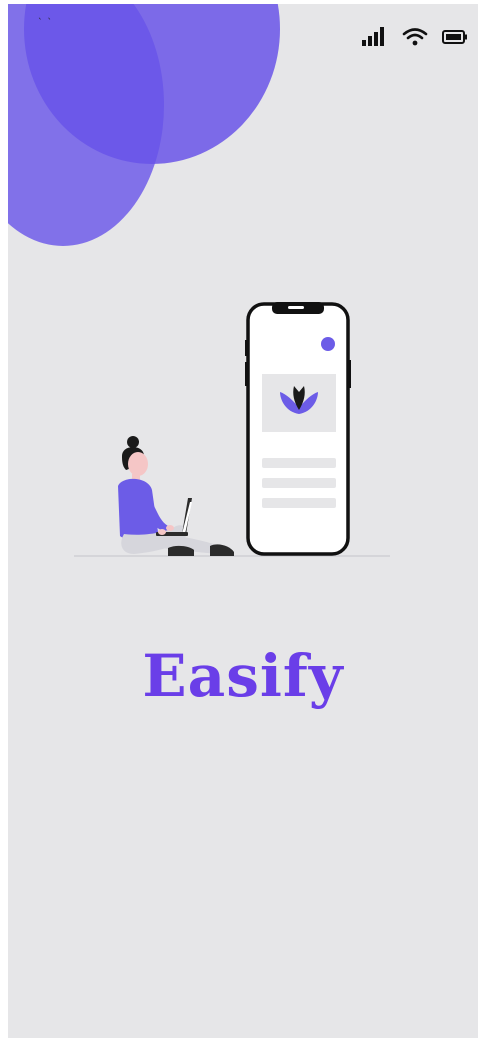 The width and height of the screenshot is (485, 1042). What do you see at coordinates (243, 676) in the screenshot?
I see `app-title: Easify` at bounding box center [243, 676].